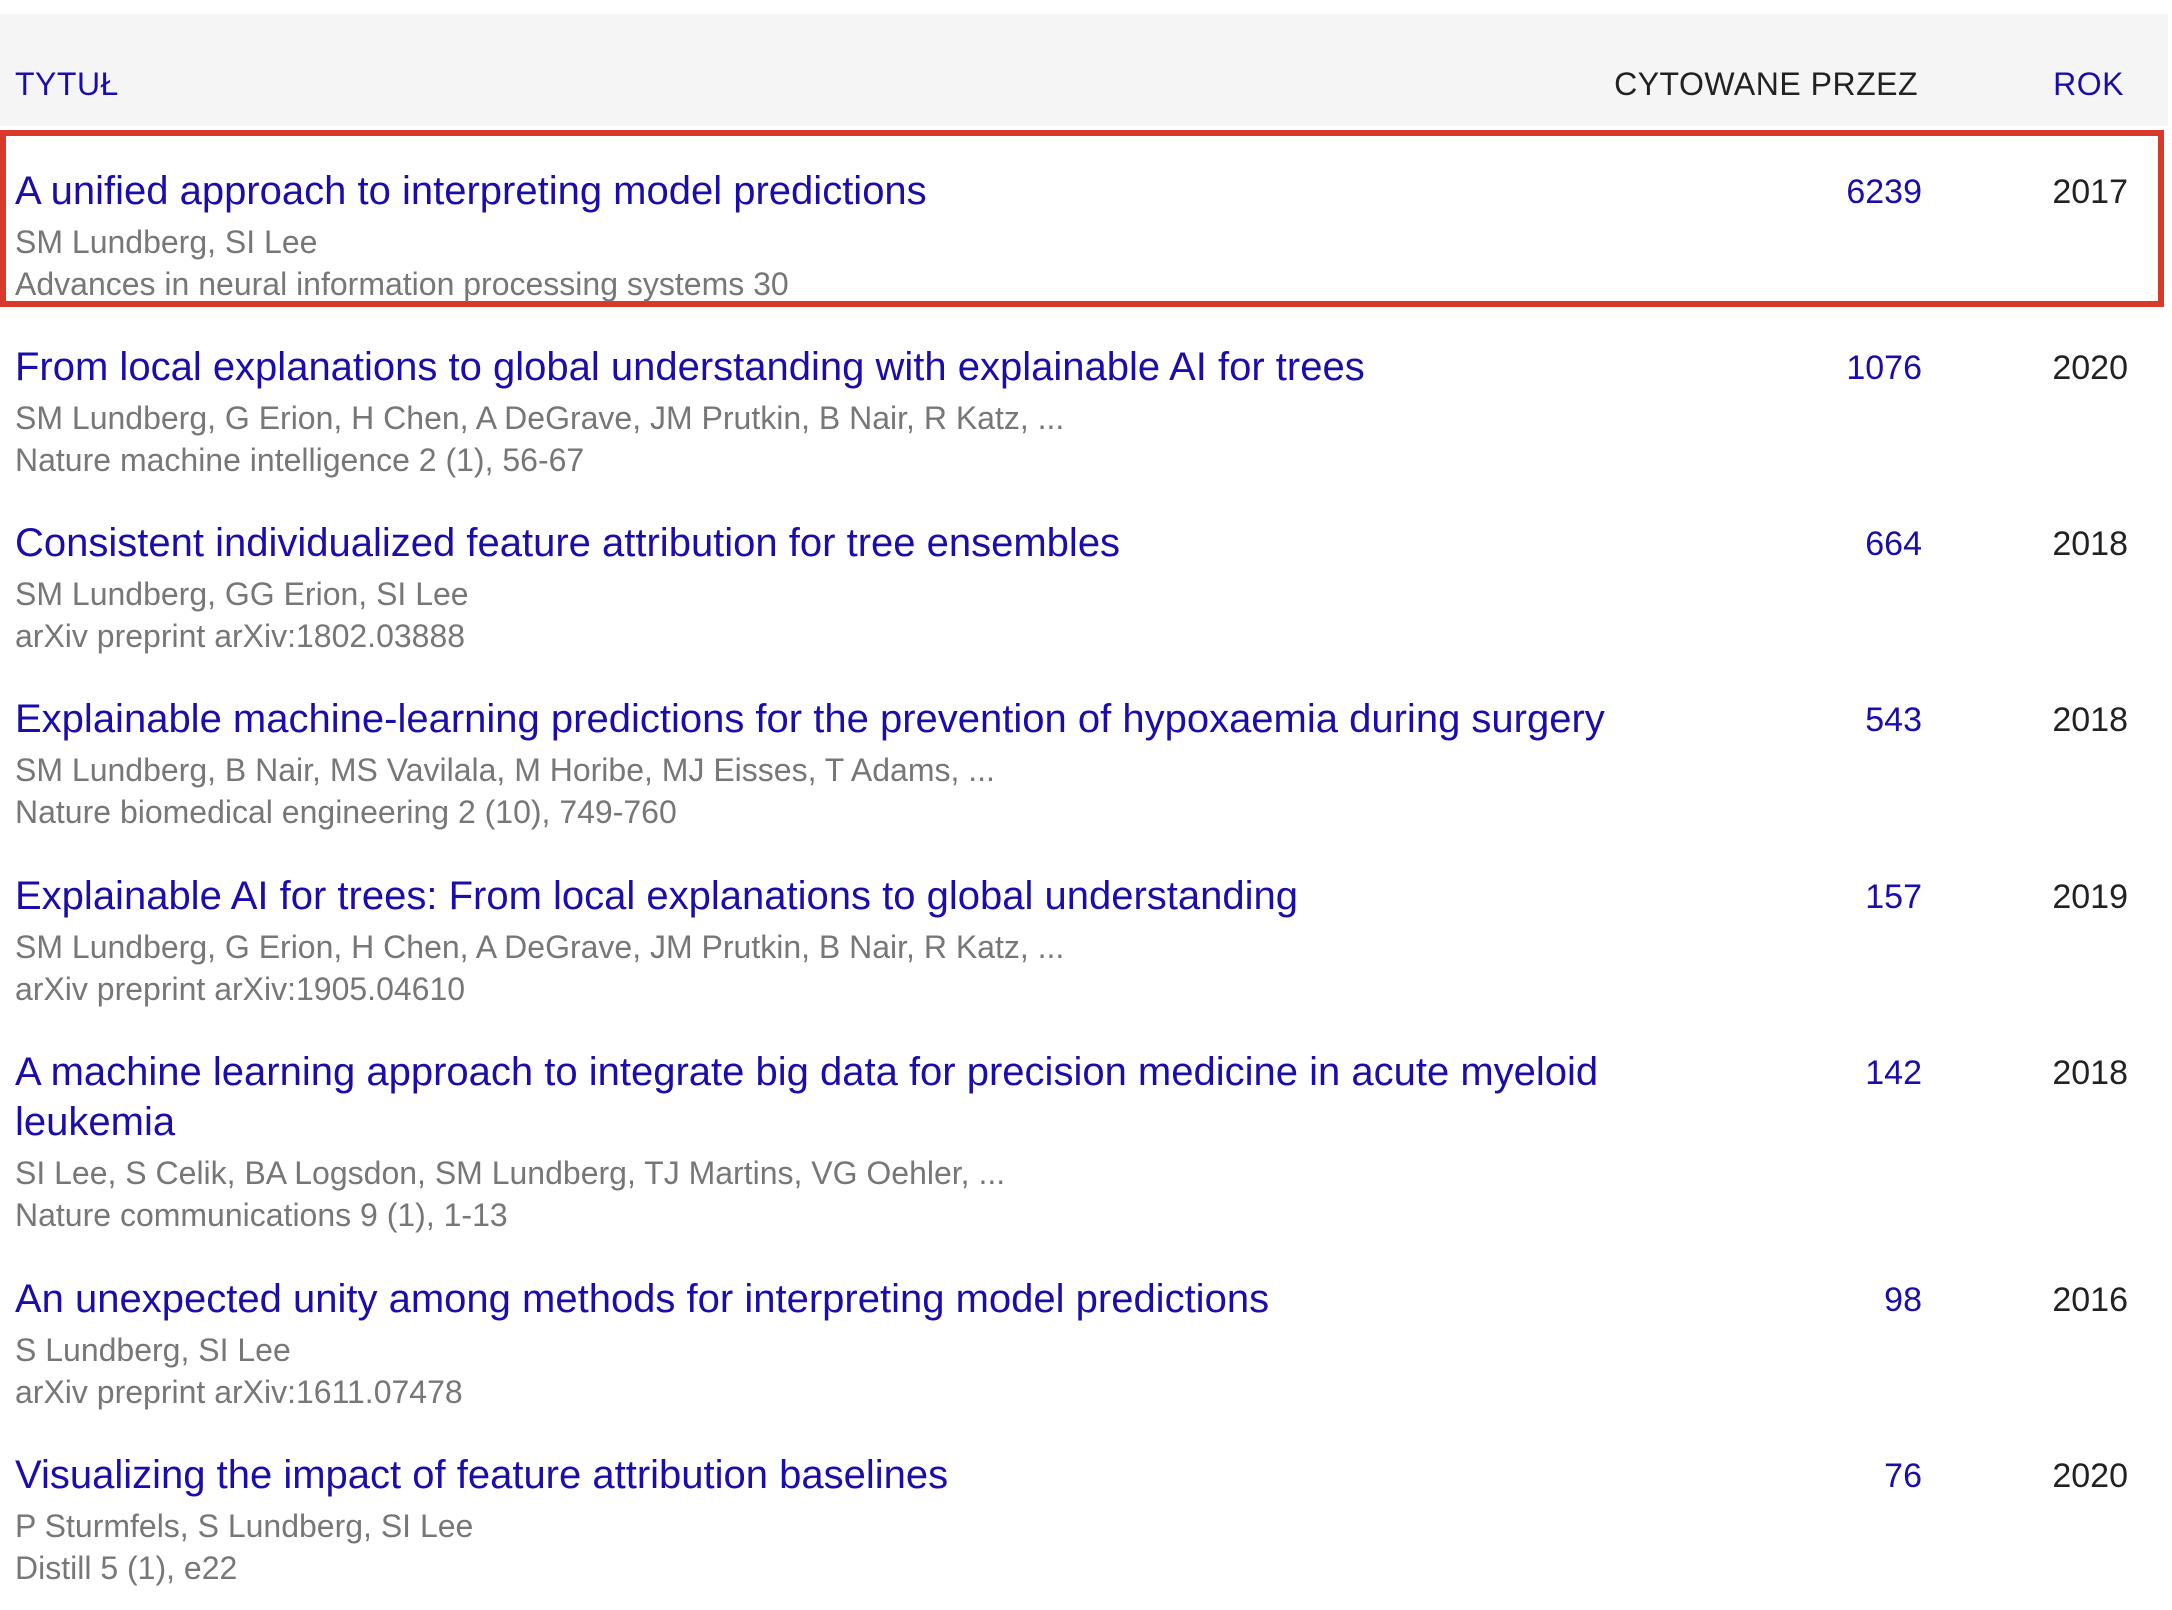 Image resolution: width=2172 pixels, height=1610 pixels. I want to click on table-header: TYTUŁ CYTOWANE PRZEZ ROK, so click(1084, 70).